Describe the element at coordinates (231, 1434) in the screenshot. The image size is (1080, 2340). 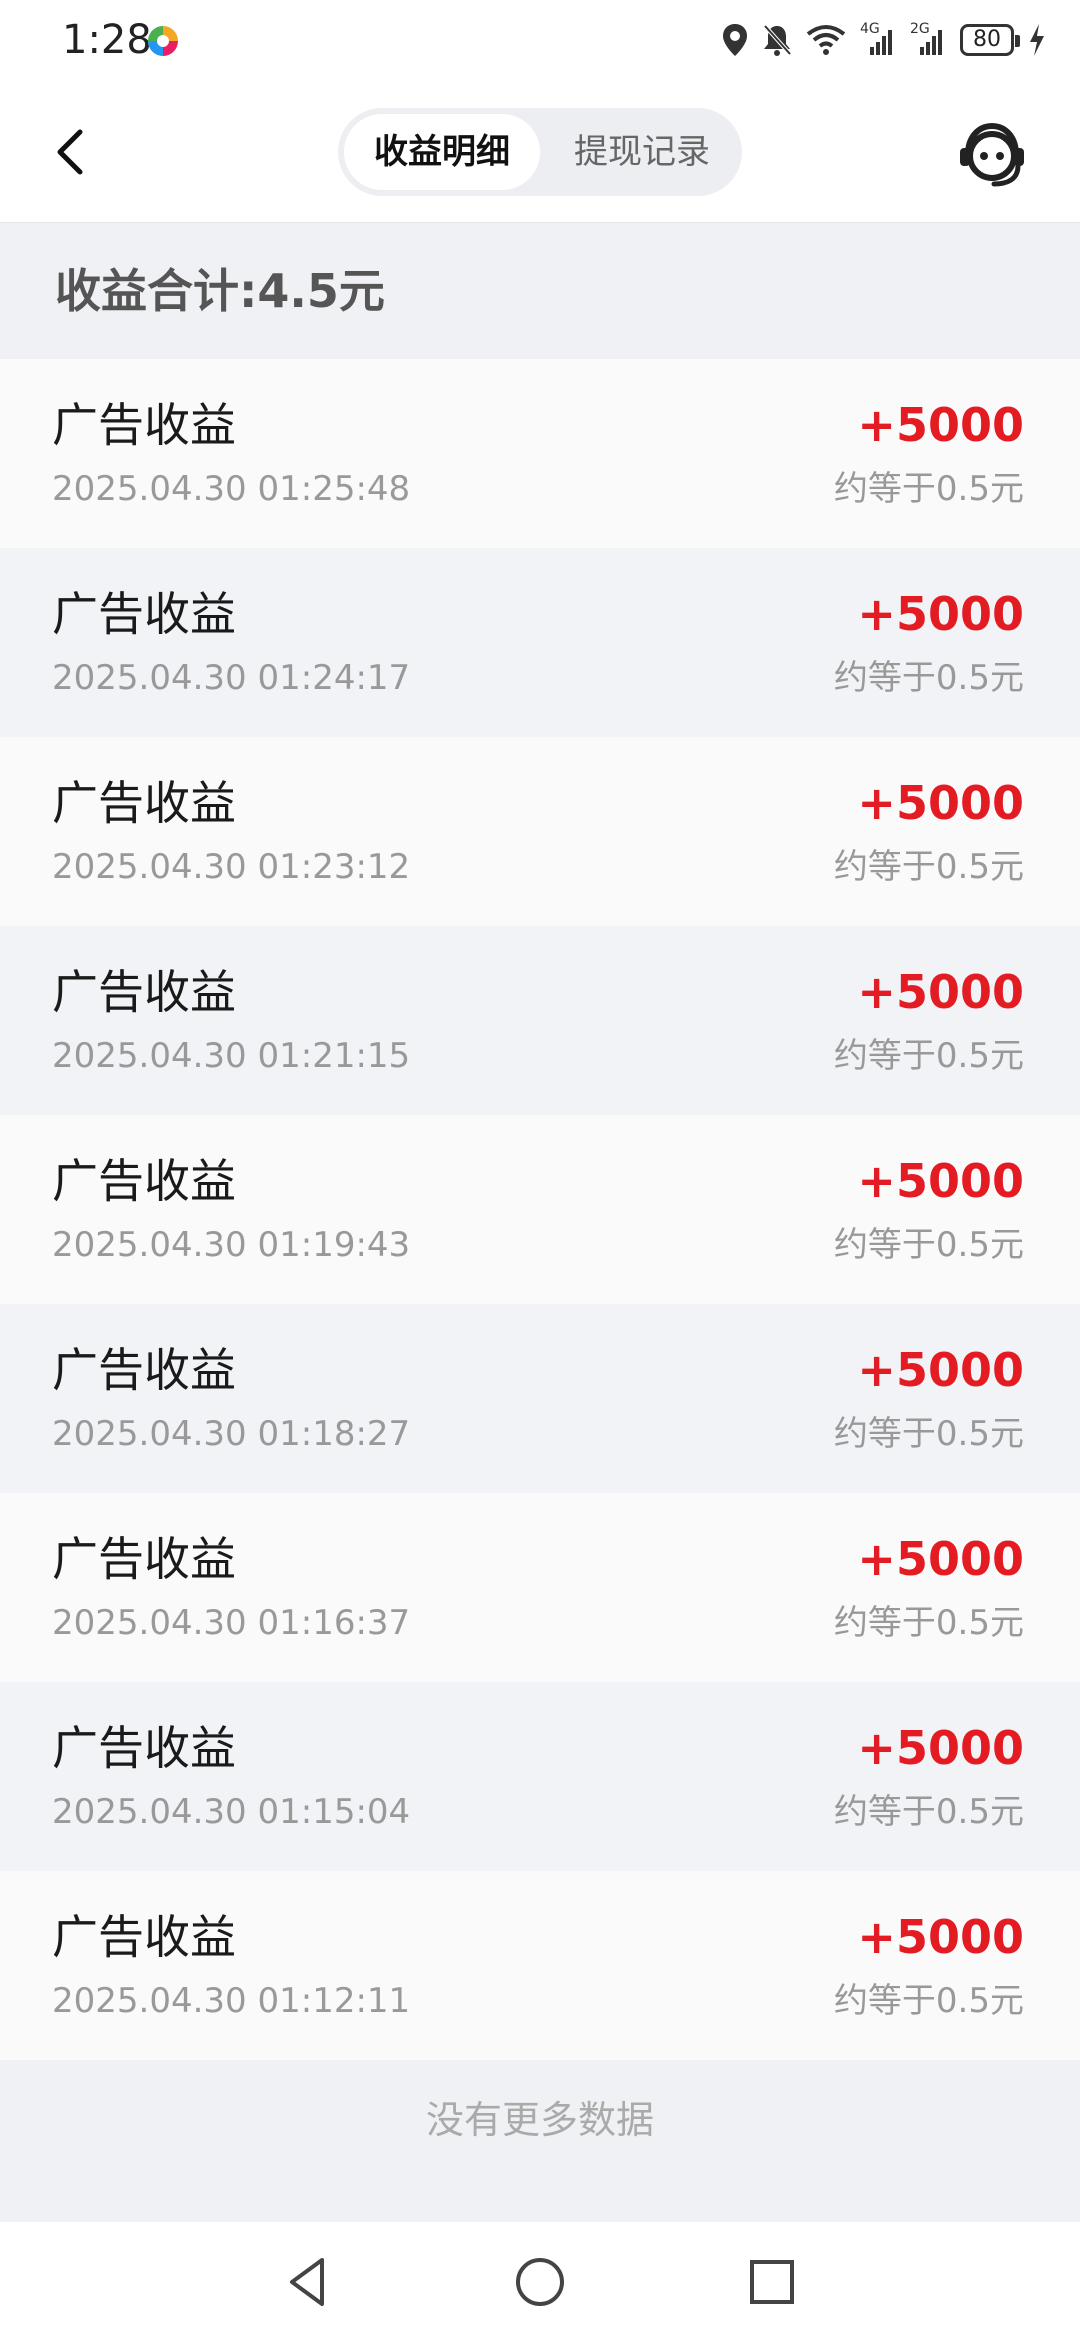
I see `record-time: 2025.04.30 01:18:27` at that location.